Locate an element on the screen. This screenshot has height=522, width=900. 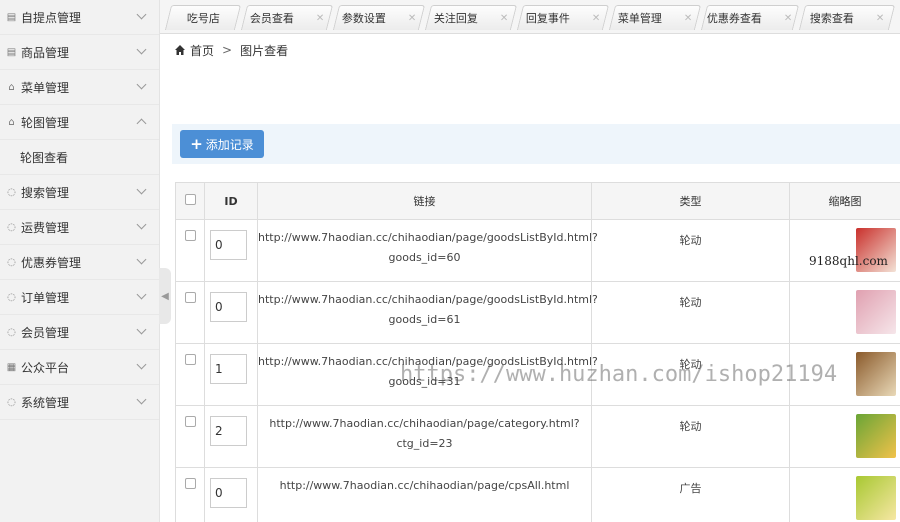
product-icon: ▤ is located at coordinates (11, 52).